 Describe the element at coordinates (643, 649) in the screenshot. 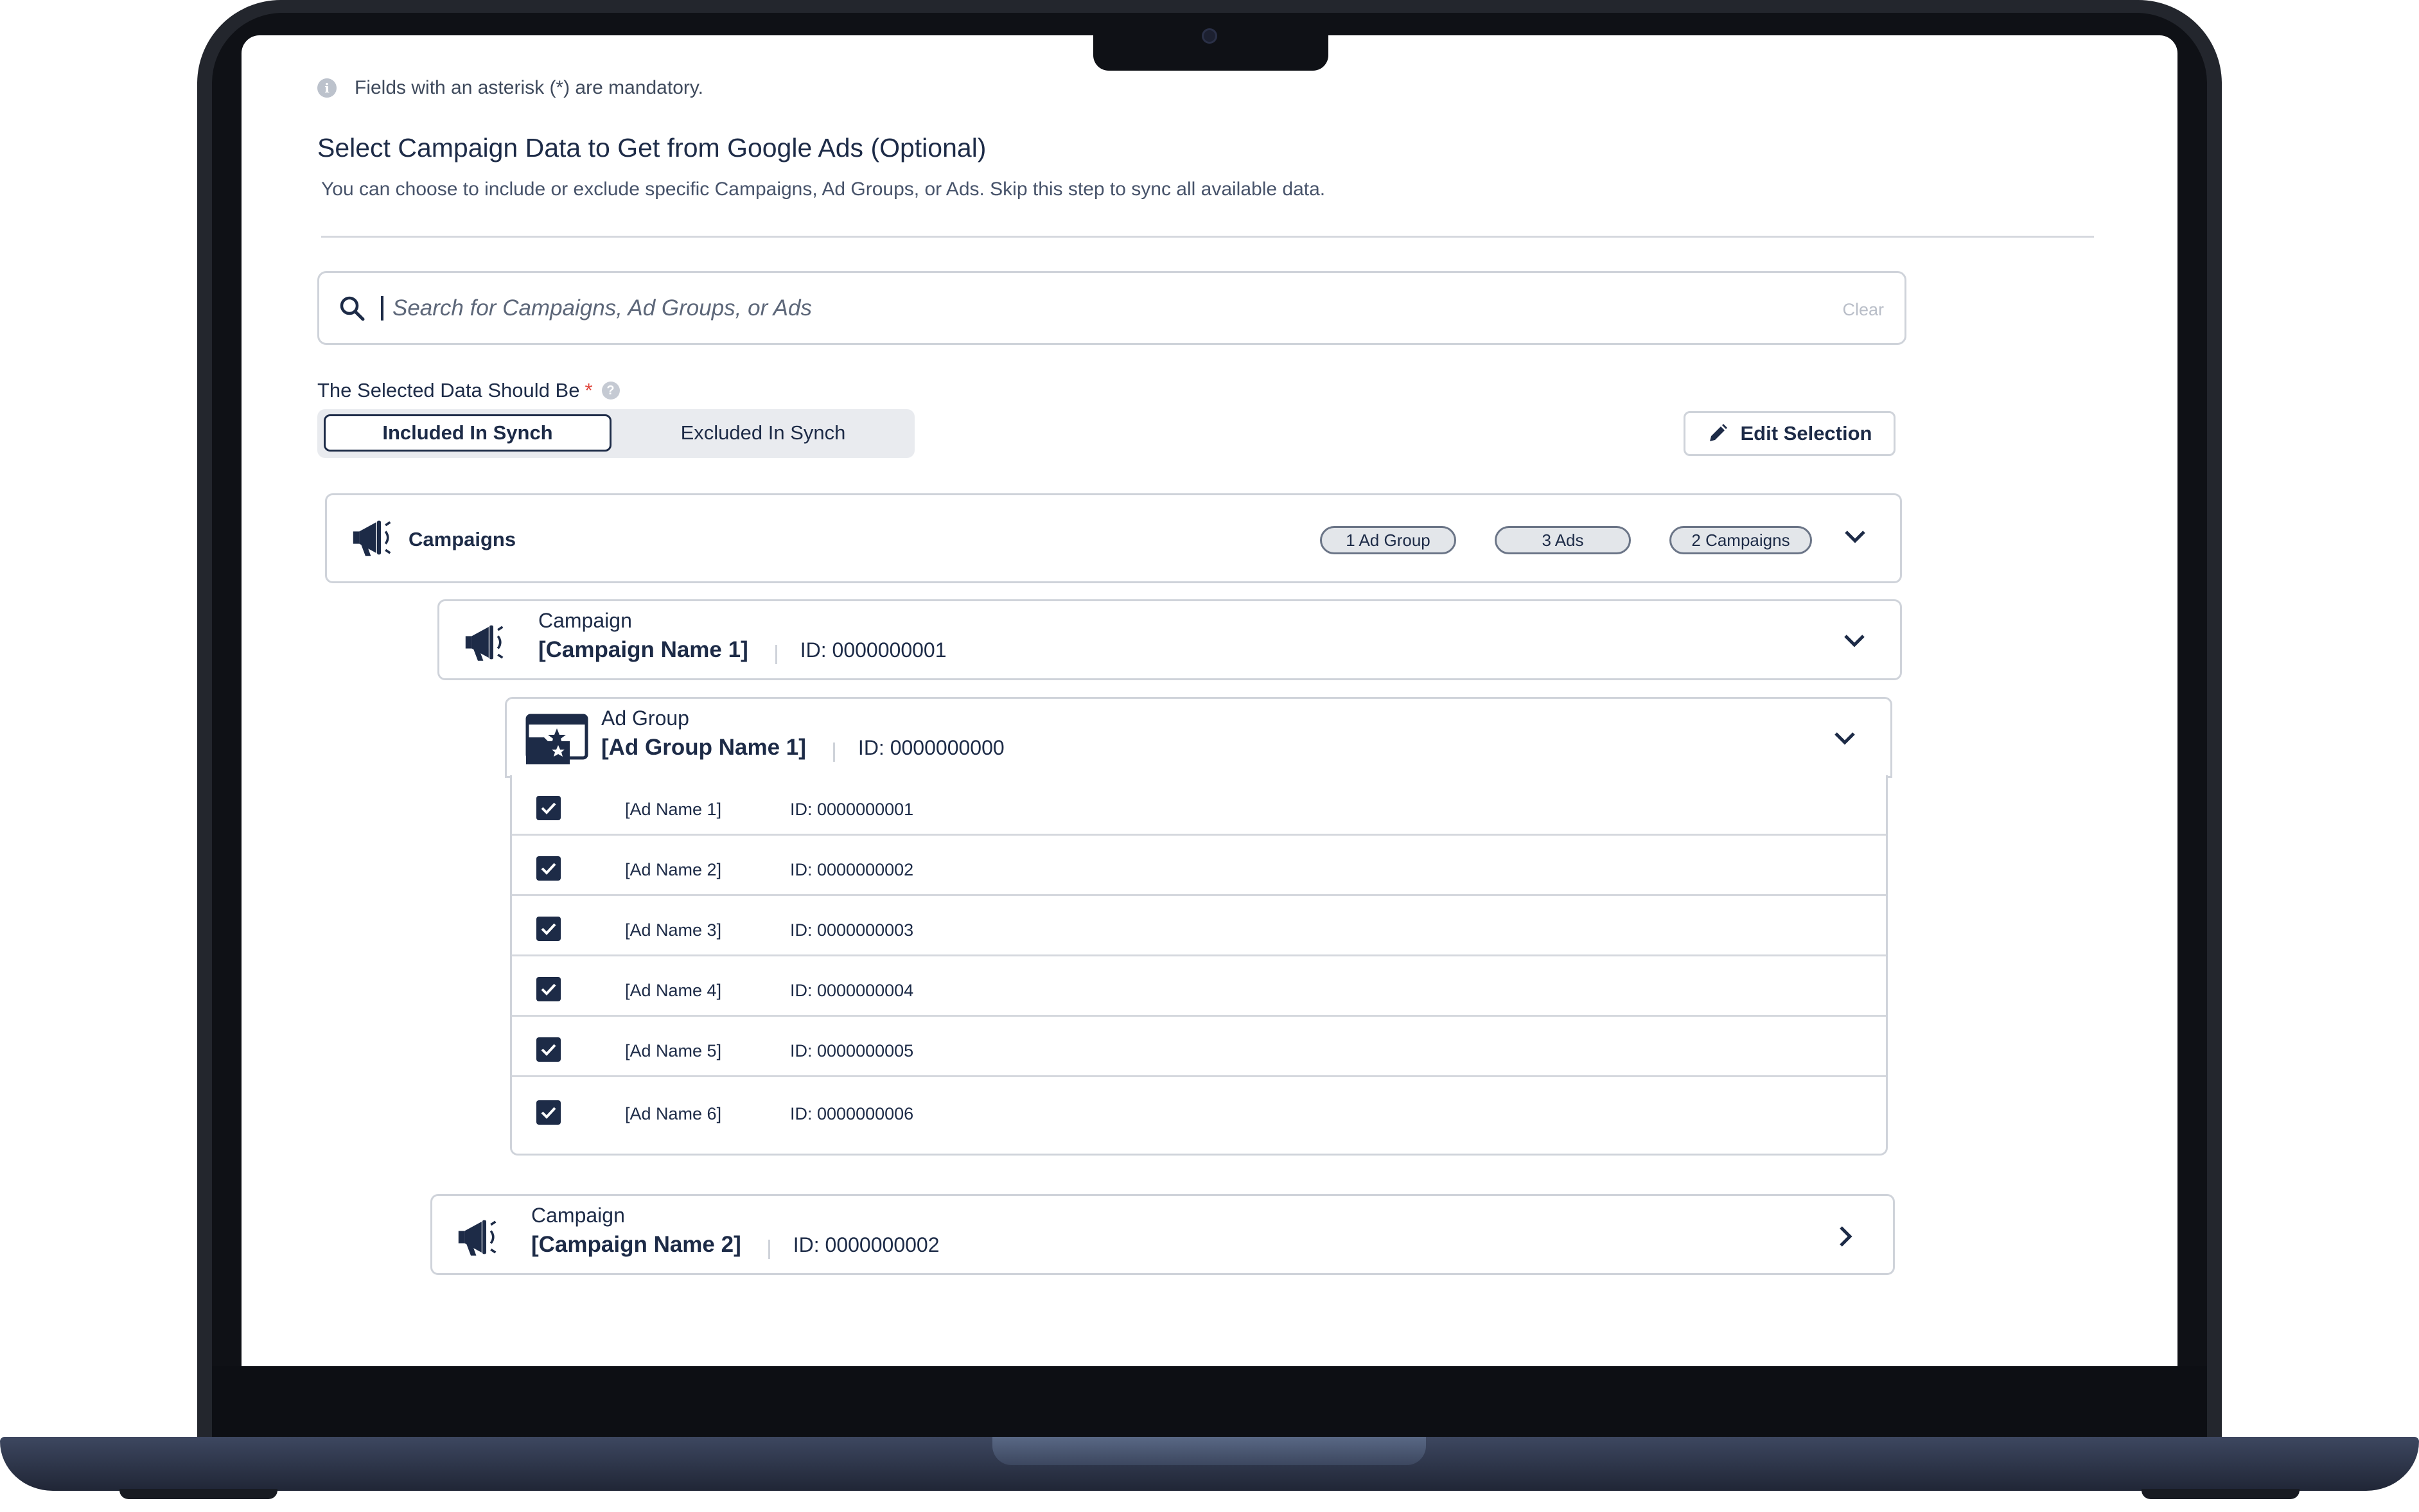

I see `campaign-name: [Campaign Name 1]` at that location.